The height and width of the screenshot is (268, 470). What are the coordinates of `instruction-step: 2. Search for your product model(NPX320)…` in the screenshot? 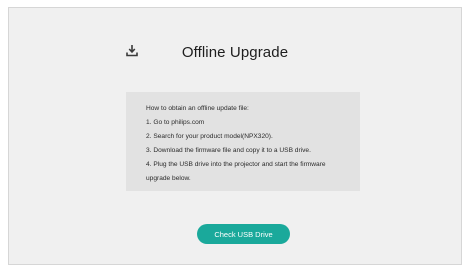 It's located at (209, 136).